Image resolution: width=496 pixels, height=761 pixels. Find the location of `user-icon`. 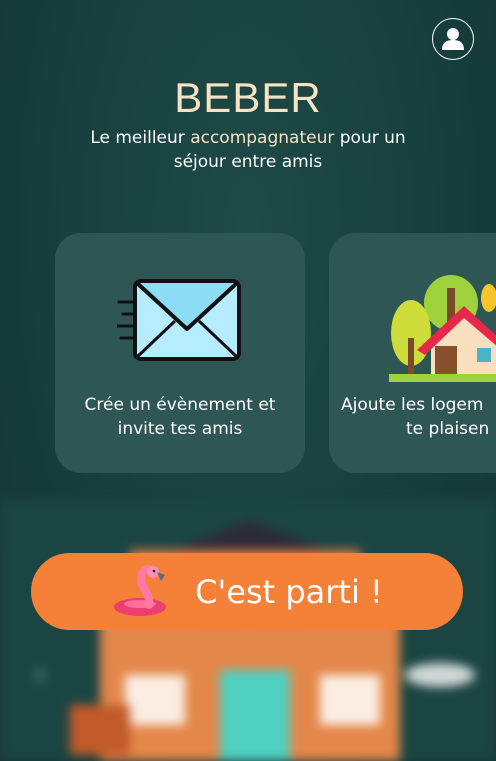

user-icon is located at coordinates (453, 39).